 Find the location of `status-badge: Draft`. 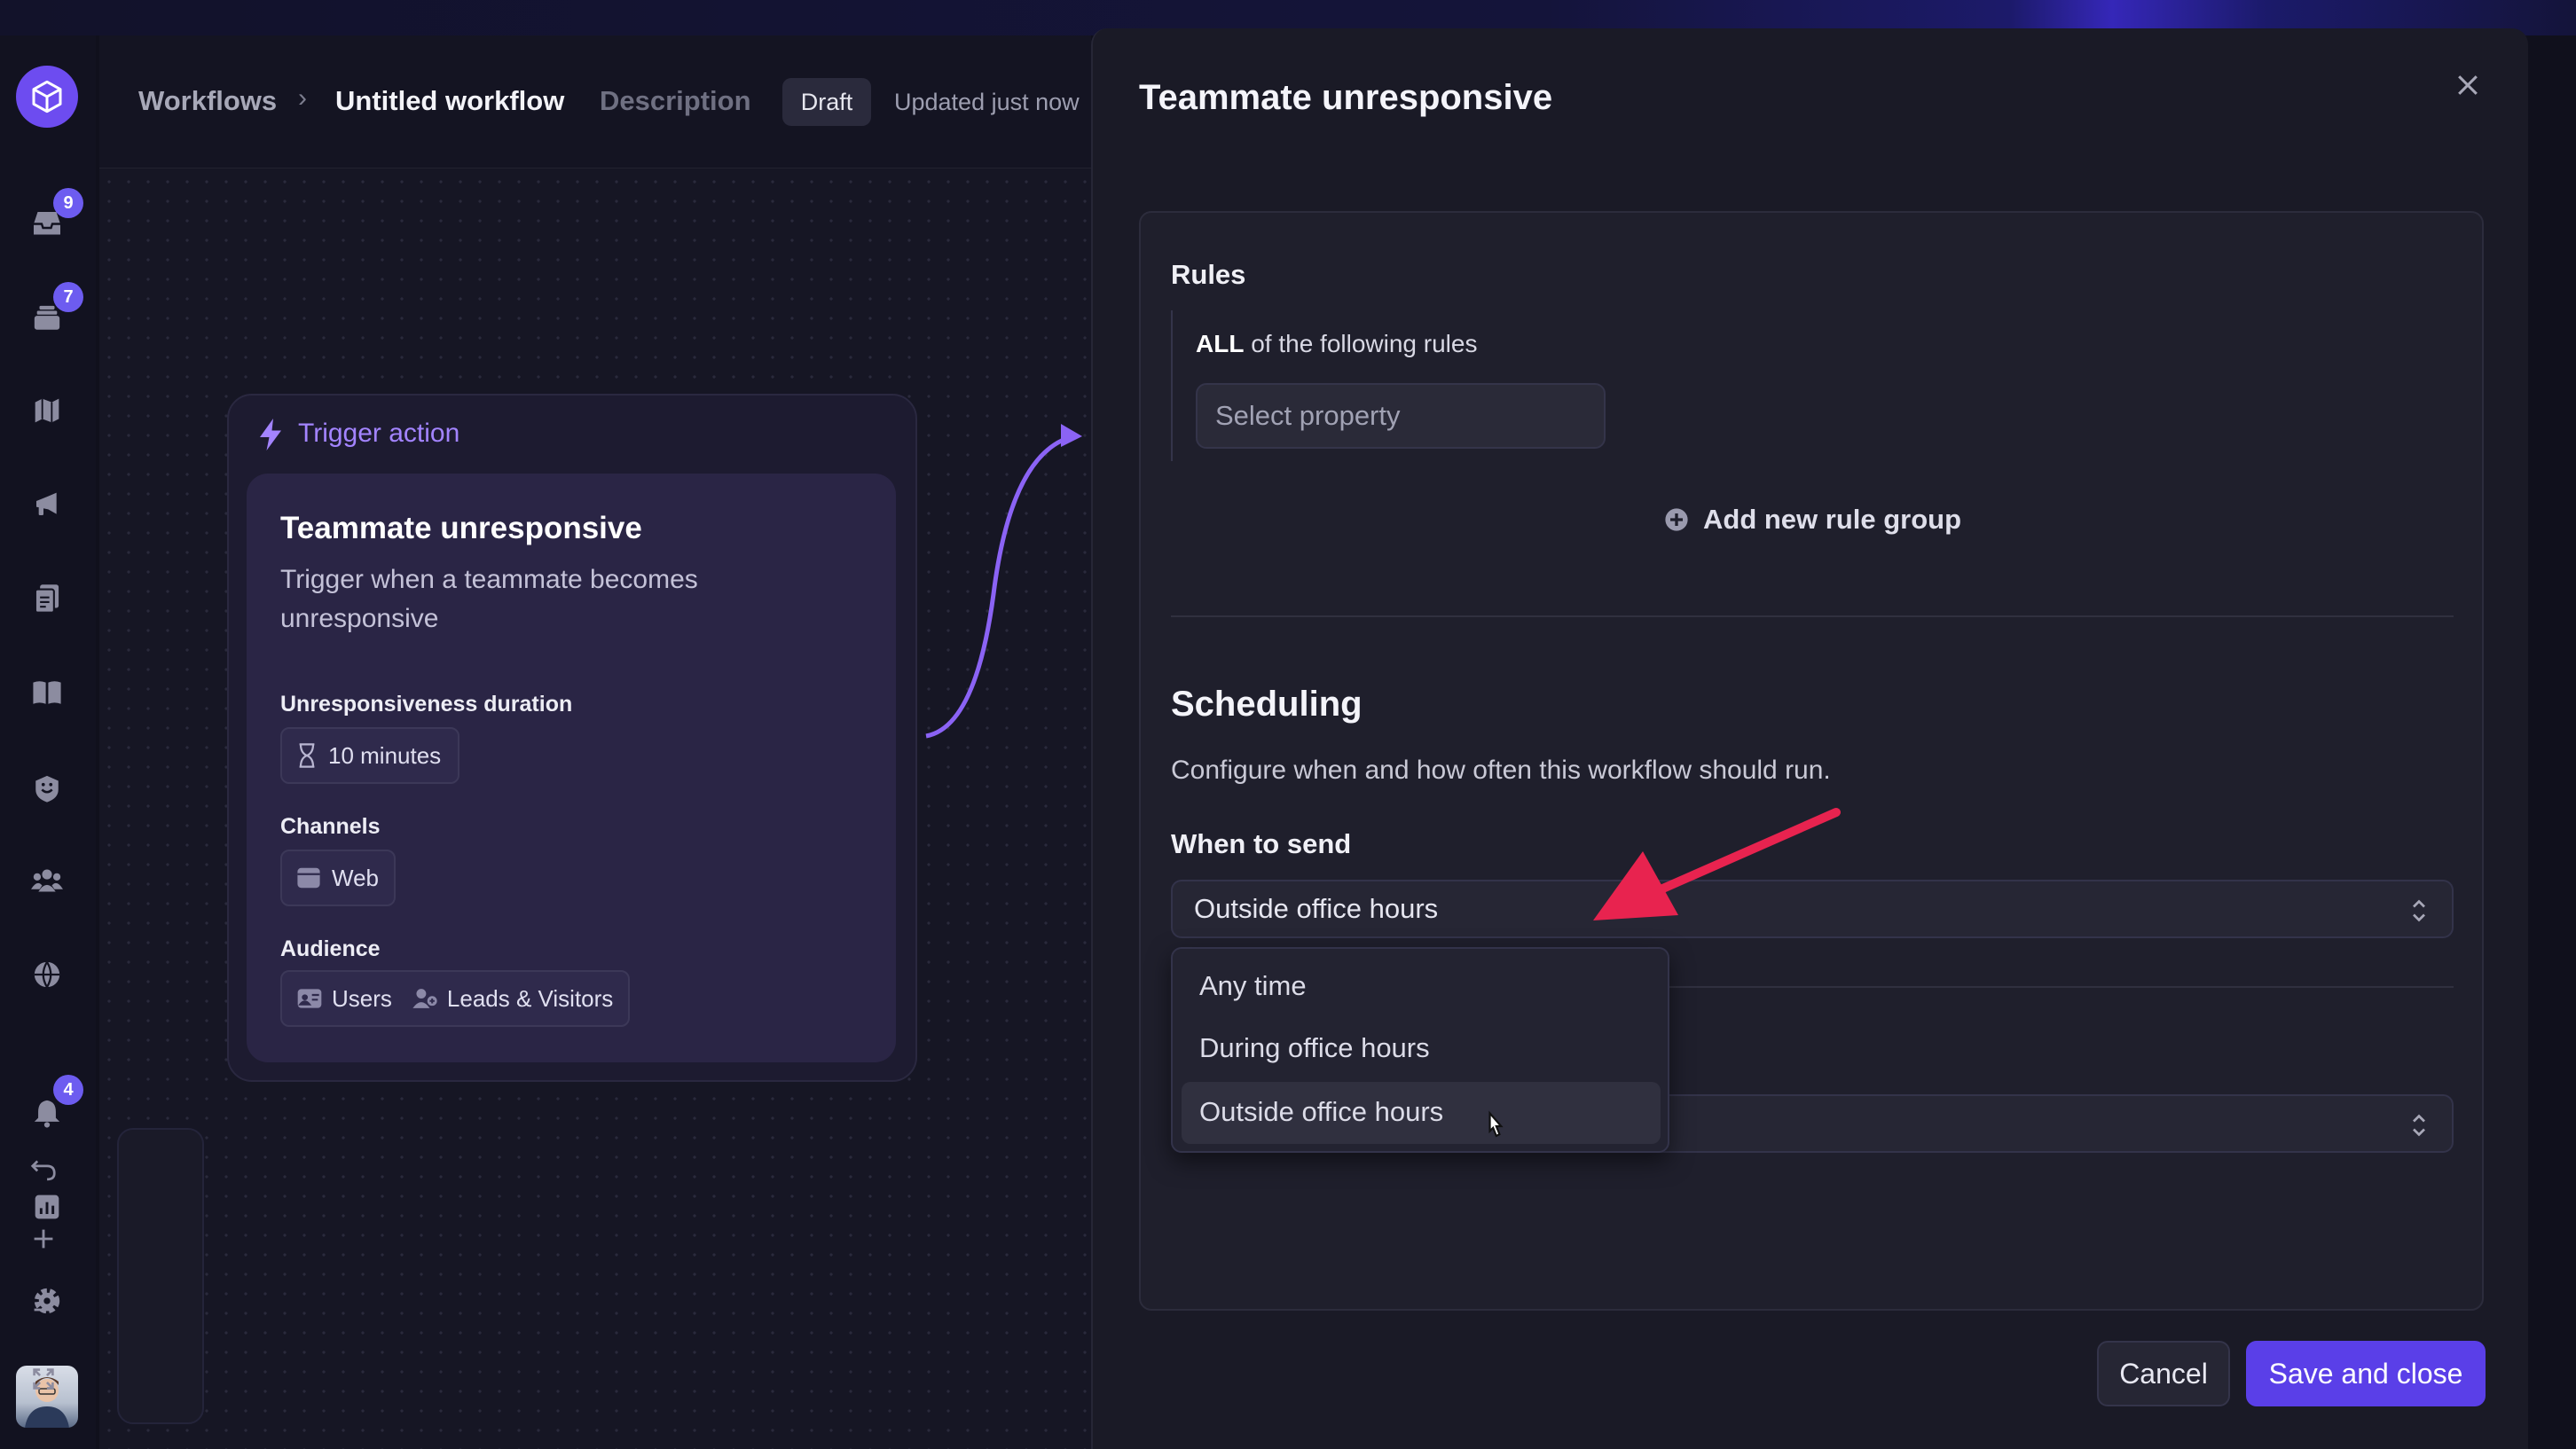

status-badge: Draft is located at coordinates (826, 102).